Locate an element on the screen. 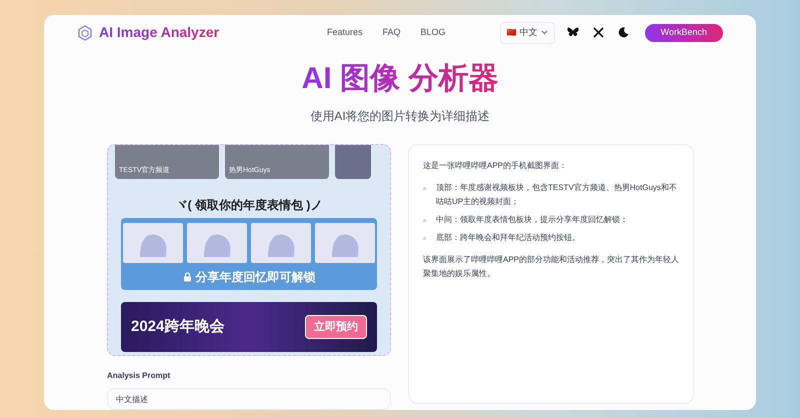 This screenshot has width=800, height=418. hexagon-logo-icon is located at coordinates (85, 32).